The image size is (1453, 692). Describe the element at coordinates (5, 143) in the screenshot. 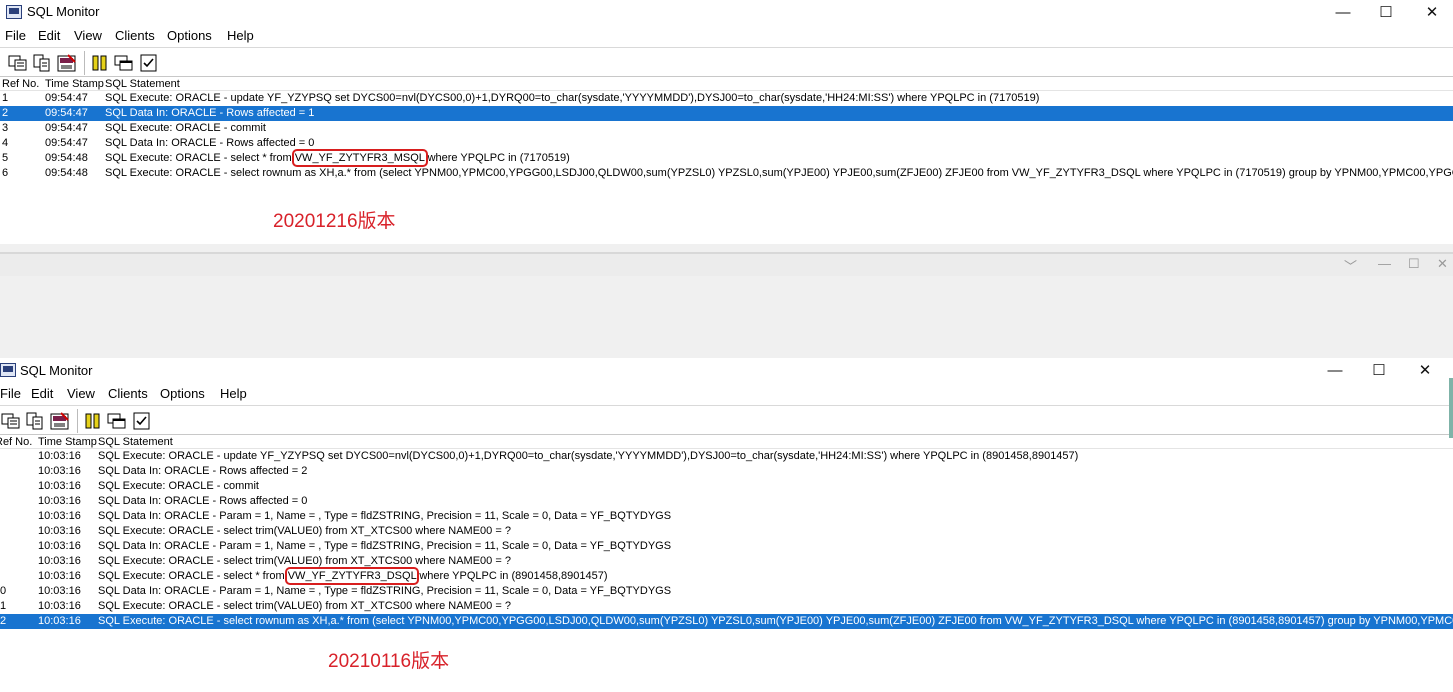

I see `row-ref: 4` at that location.